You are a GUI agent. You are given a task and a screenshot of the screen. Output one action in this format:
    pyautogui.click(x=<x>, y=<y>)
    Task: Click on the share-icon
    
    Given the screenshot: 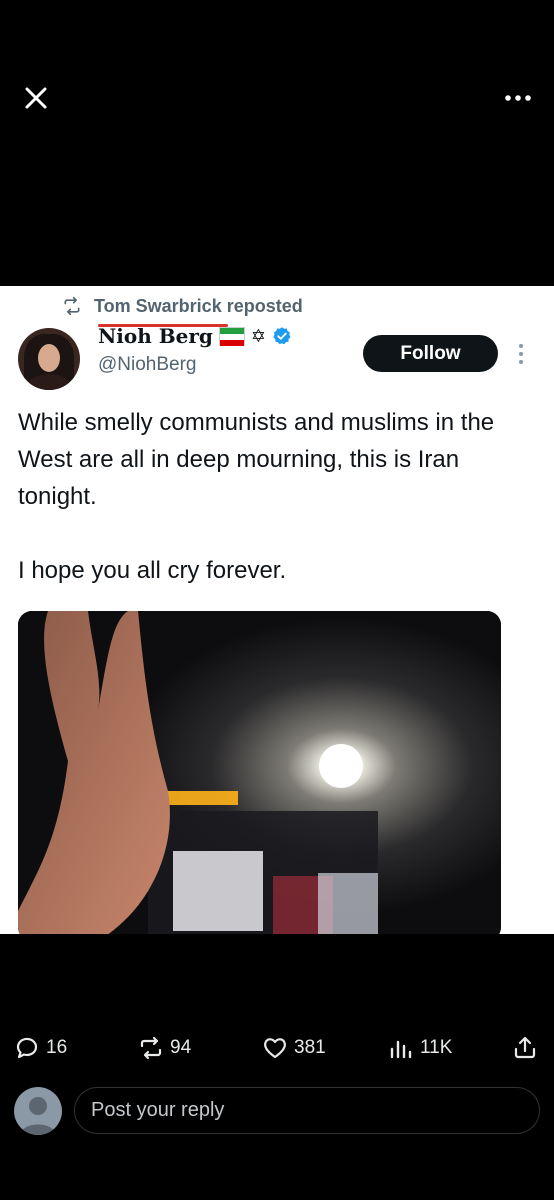 What is the action you would take?
    pyautogui.click(x=525, y=1047)
    